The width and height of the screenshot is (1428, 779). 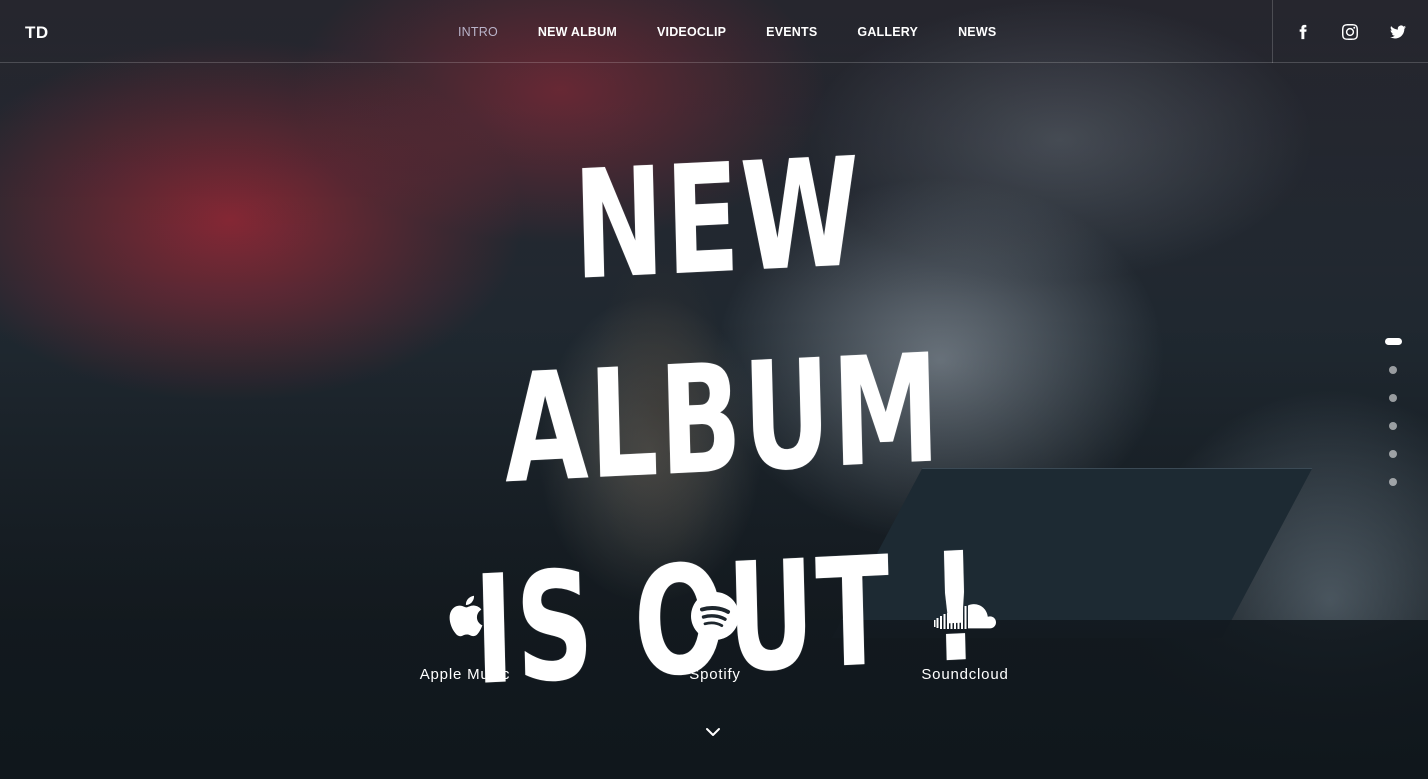 I want to click on instagram-icon, so click(x=1350, y=32).